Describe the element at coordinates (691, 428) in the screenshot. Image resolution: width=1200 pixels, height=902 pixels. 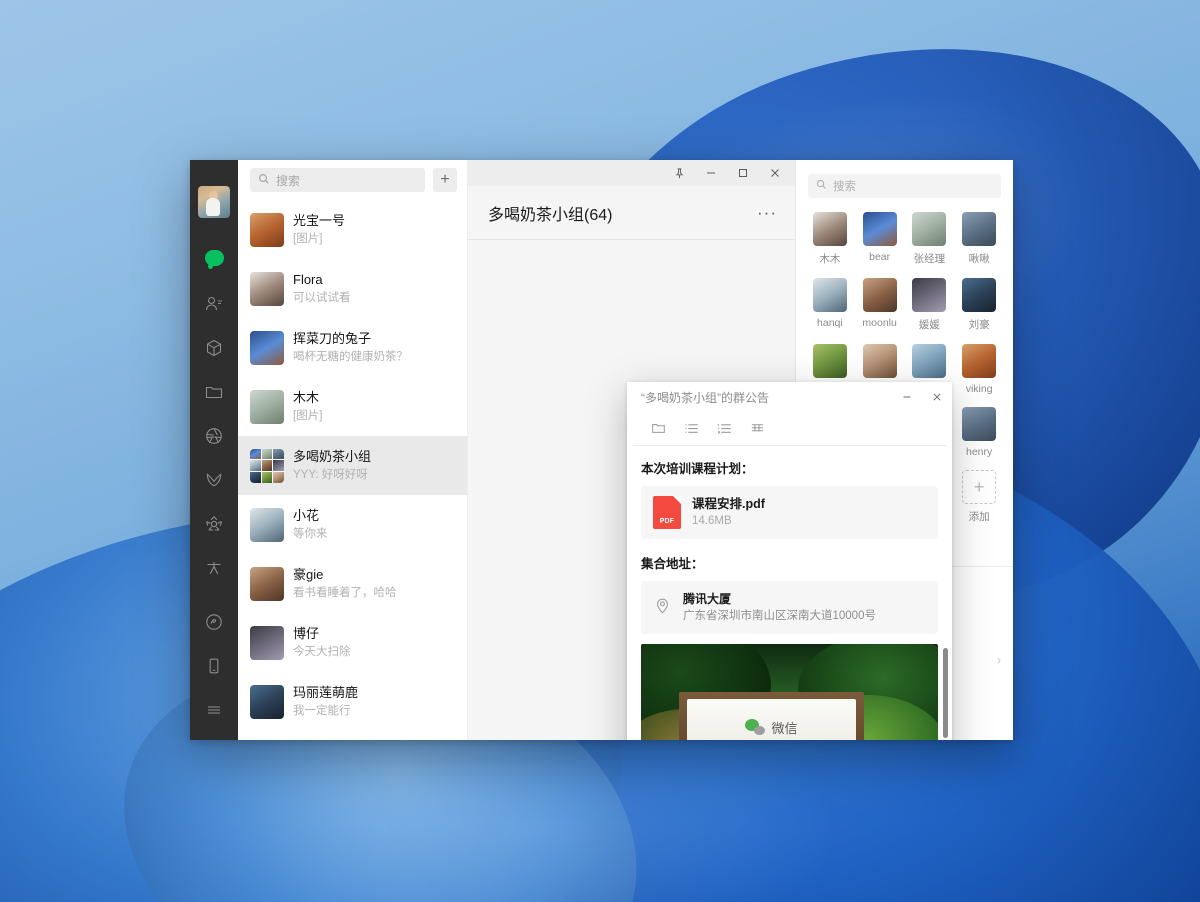
I see `bulleted-list-icon` at that location.